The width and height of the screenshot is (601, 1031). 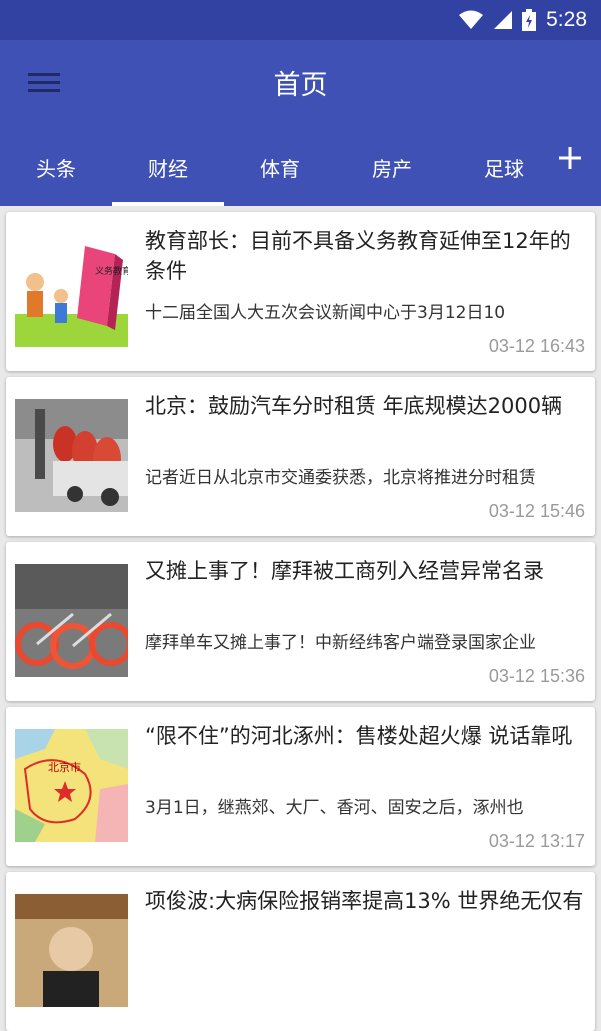 What do you see at coordinates (529, 20) in the screenshot?
I see `battery-icon` at bounding box center [529, 20].